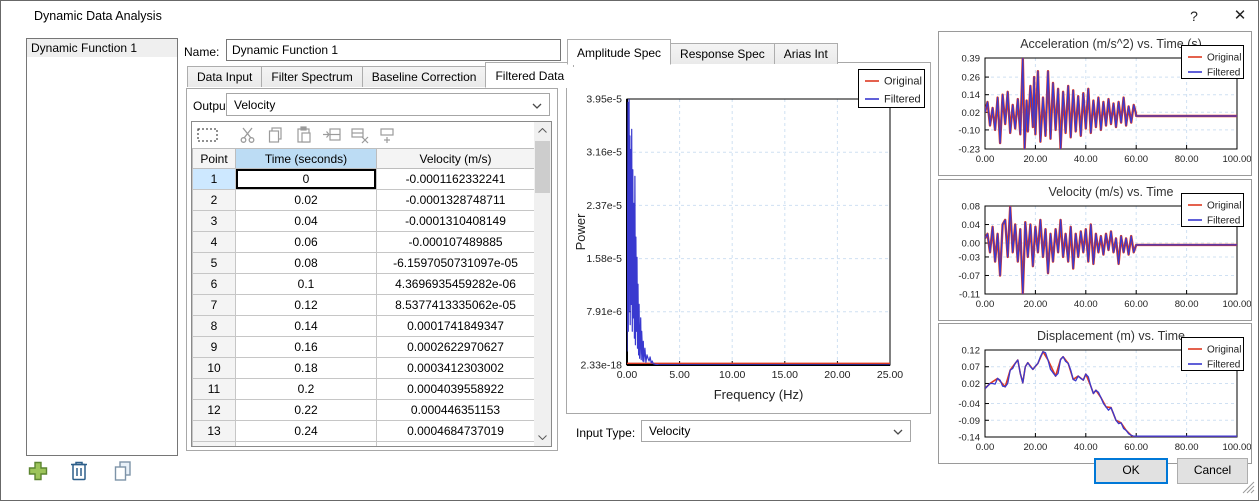  What do you see at coordinates (214, 221) in the screenshot?
I see `row-header: 3` at bounding box center [214, 221].